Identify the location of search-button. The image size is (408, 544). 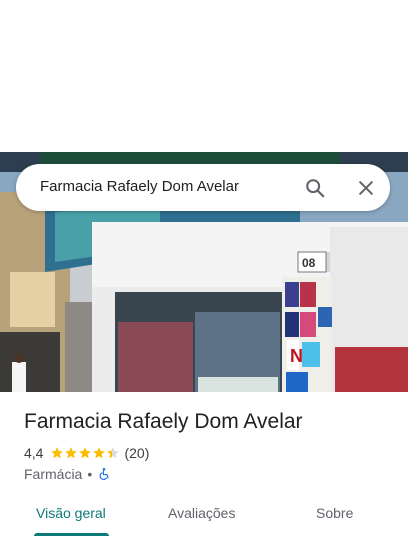
(315, 188).